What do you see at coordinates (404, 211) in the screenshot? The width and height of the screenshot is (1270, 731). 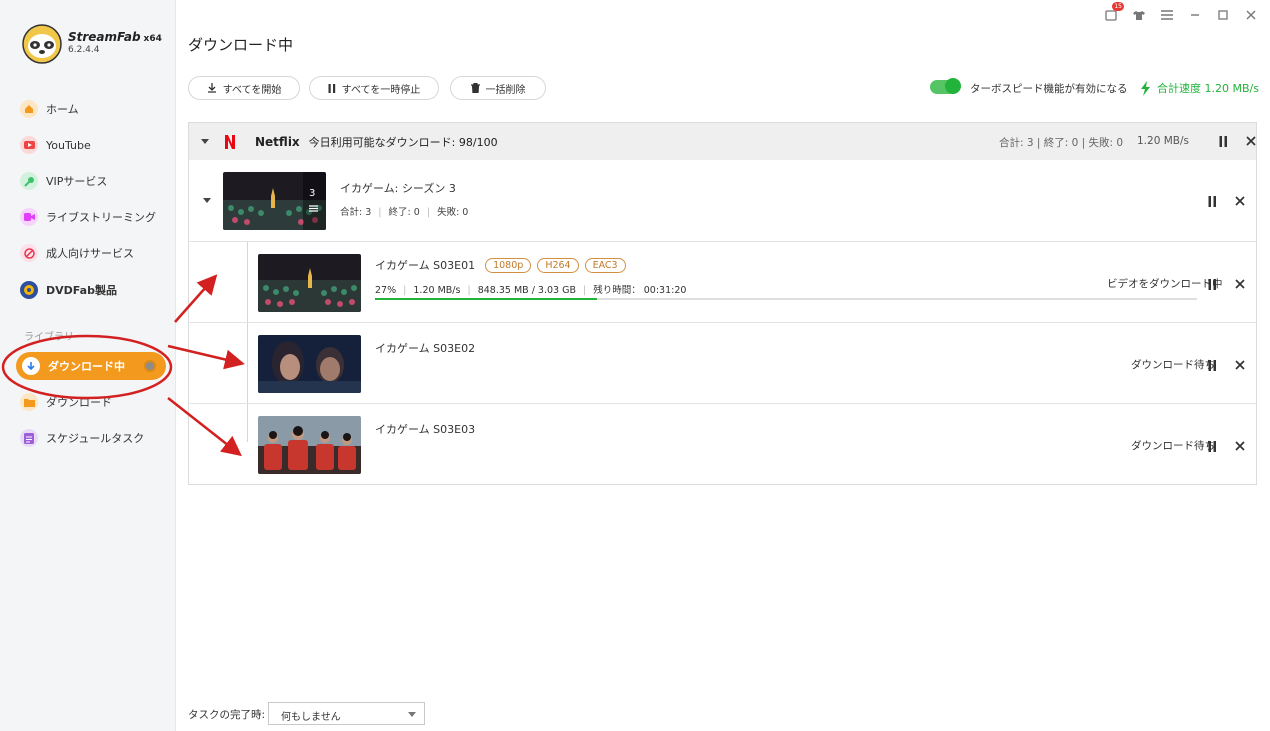 I see `season-stats: 合計: 3 | 終了: 0 | 失敗: 0` at bounding box center [404, 211].